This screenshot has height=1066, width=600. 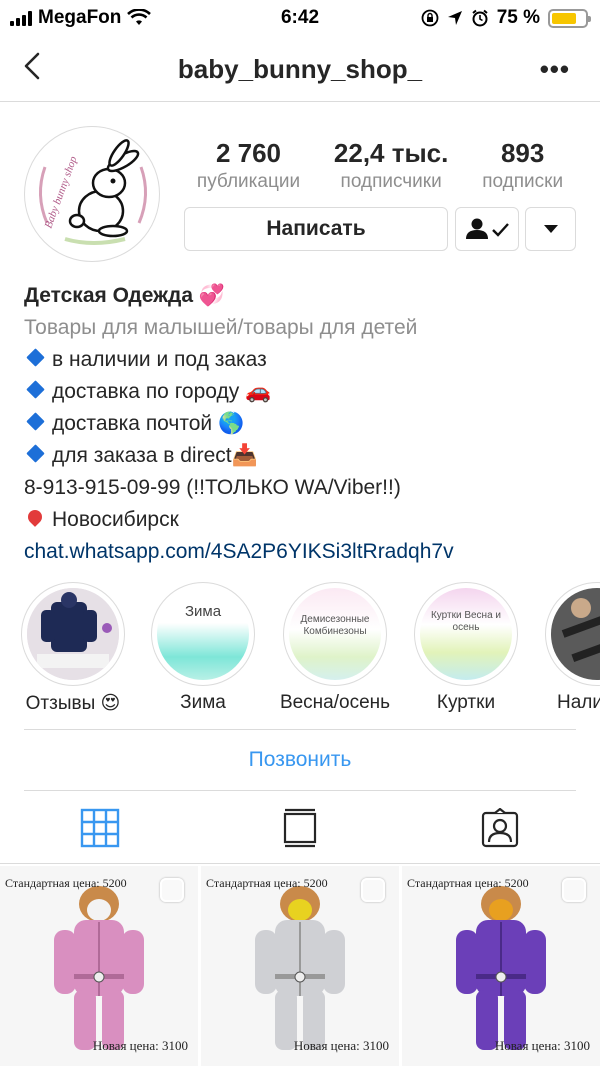 I want to click on location-icon, so click(x=454, y=18).